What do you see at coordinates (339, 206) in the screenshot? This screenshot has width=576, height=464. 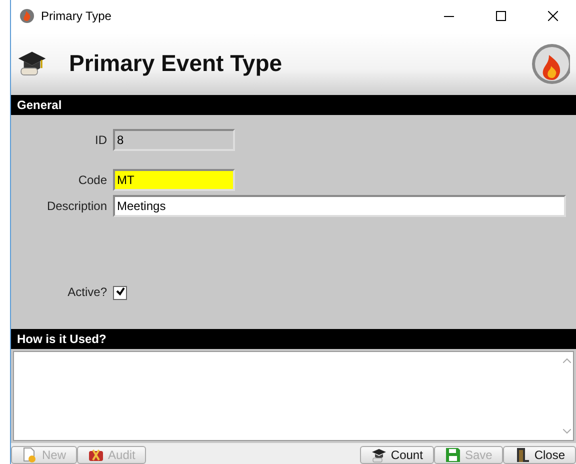 I see `description-field: Meetings` at bounding box center [339, 206].